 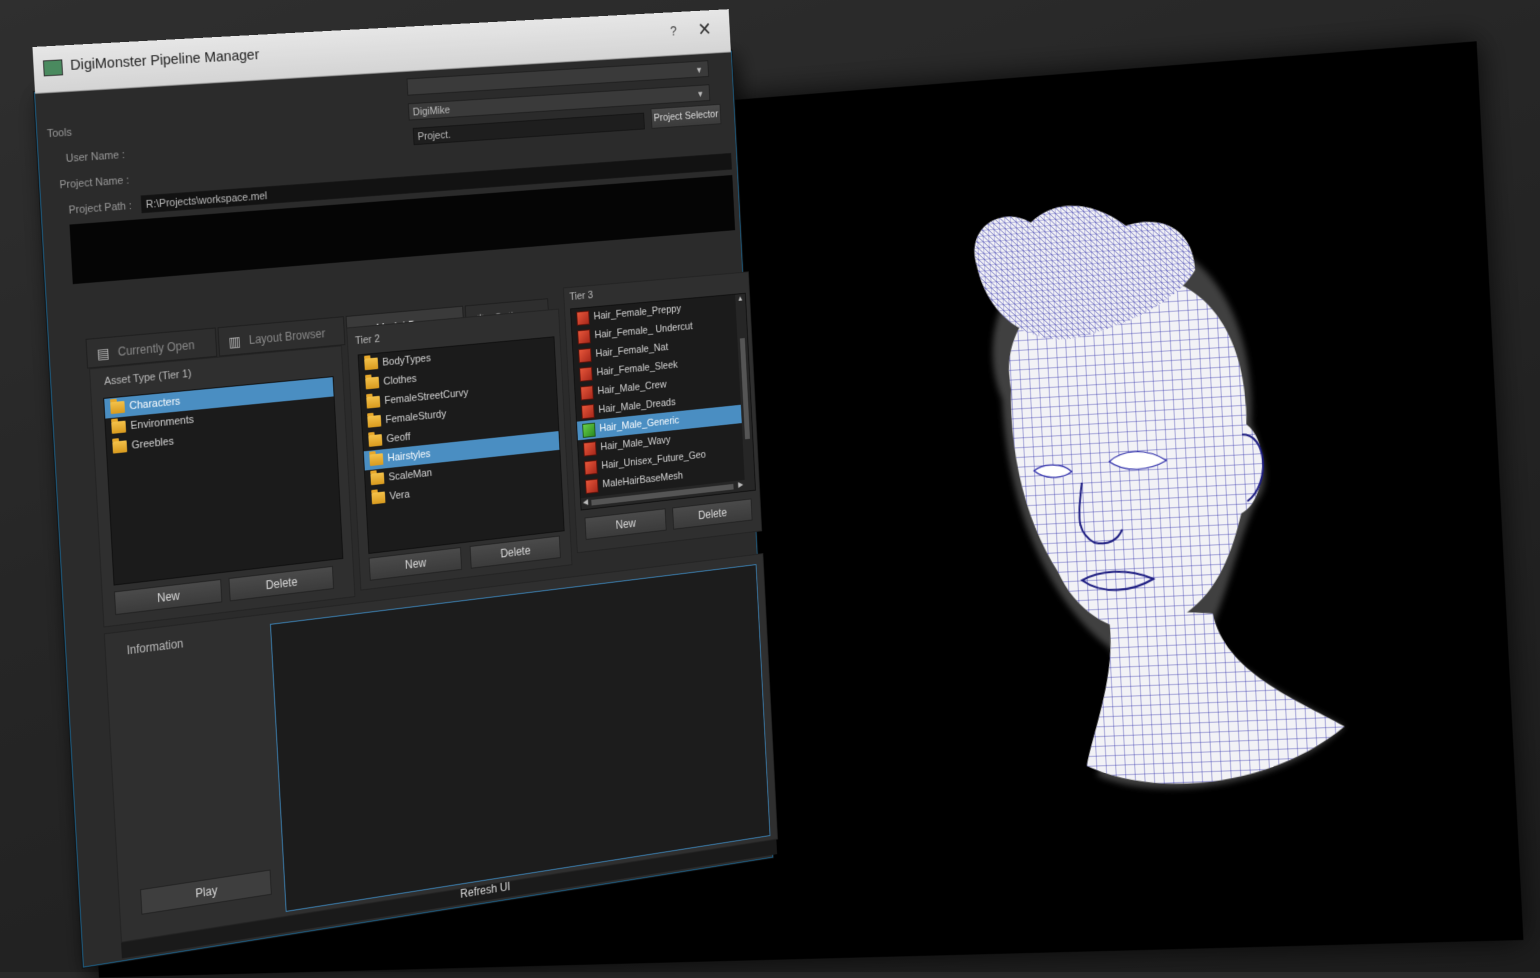 What do you see at coordinates (1160, 496) in the screenshot?
I see `head-wireframe-svg` at bounding box center [1160, 496].